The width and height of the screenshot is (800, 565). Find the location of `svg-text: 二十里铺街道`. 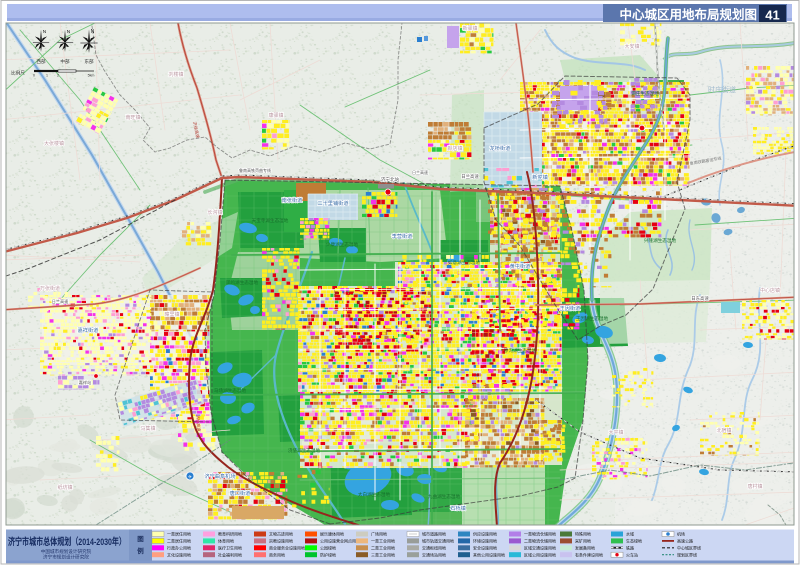

svg-text: 二十里铺街道 is located at coordinates (332, 203).